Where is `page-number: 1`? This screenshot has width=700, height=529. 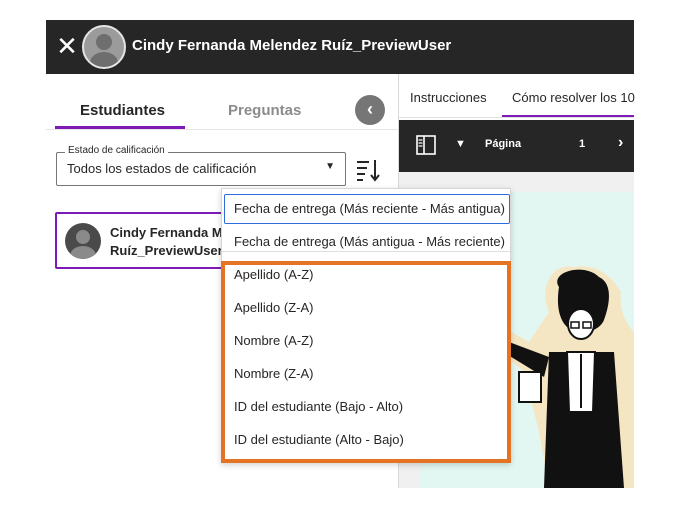
page-number: 1 is located at coordinates (582, 144).